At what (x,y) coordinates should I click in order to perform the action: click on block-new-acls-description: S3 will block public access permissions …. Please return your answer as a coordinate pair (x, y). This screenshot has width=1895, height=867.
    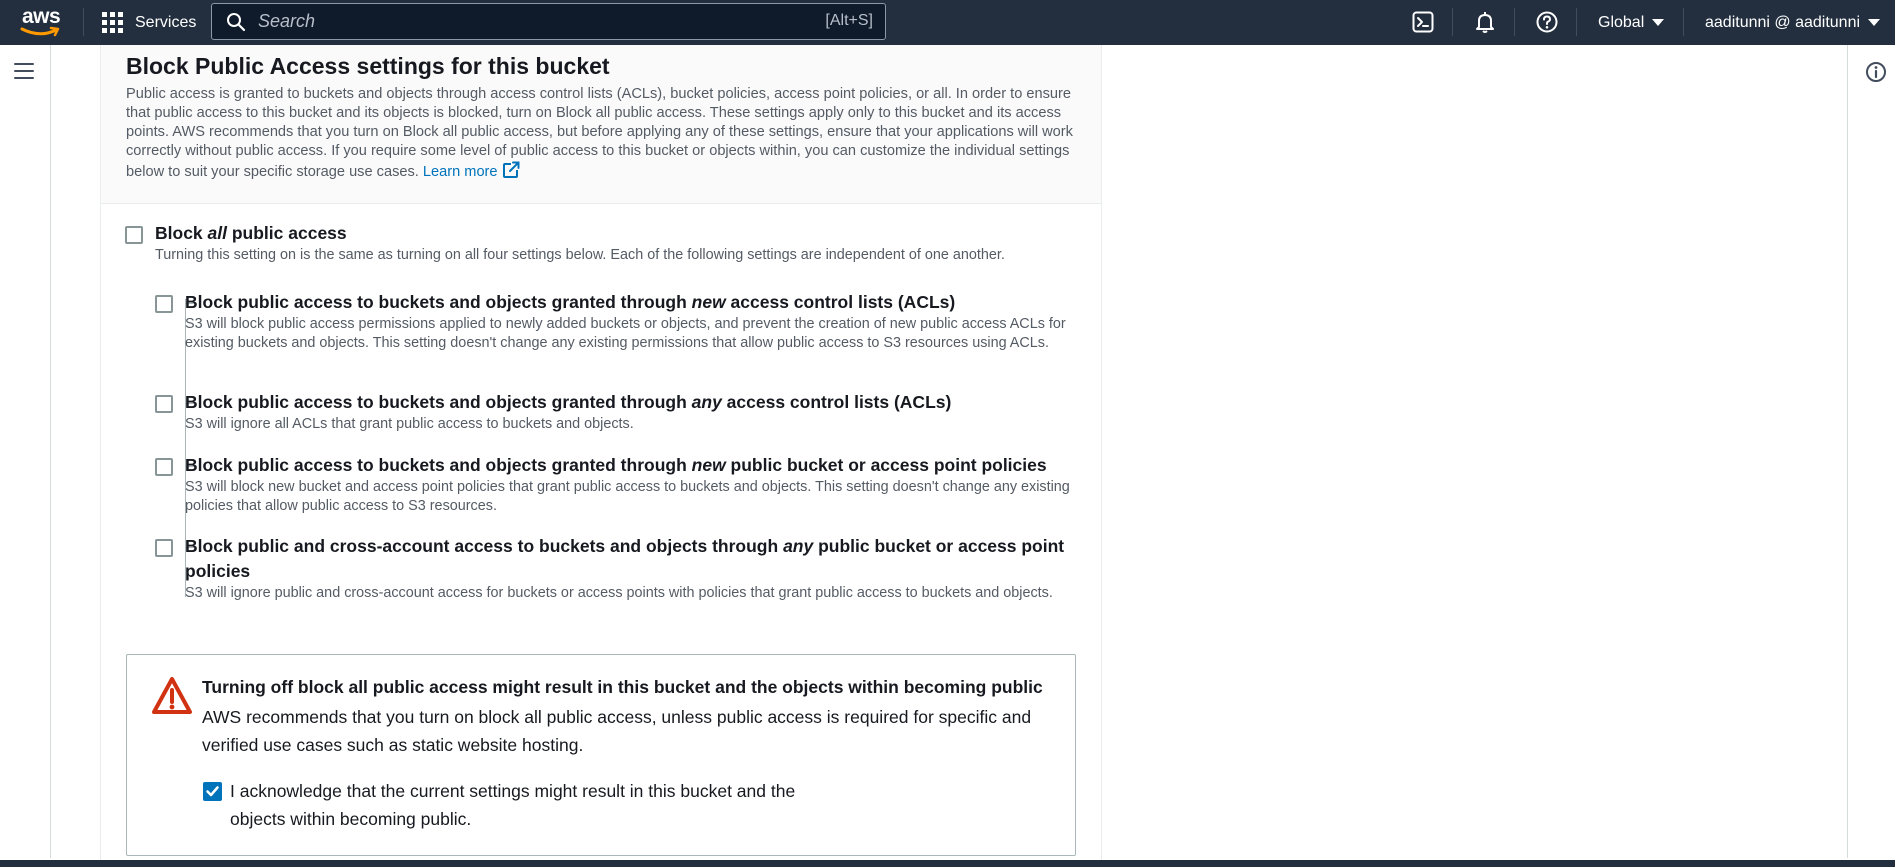
    Looking at the image, I should click on (625, 333).